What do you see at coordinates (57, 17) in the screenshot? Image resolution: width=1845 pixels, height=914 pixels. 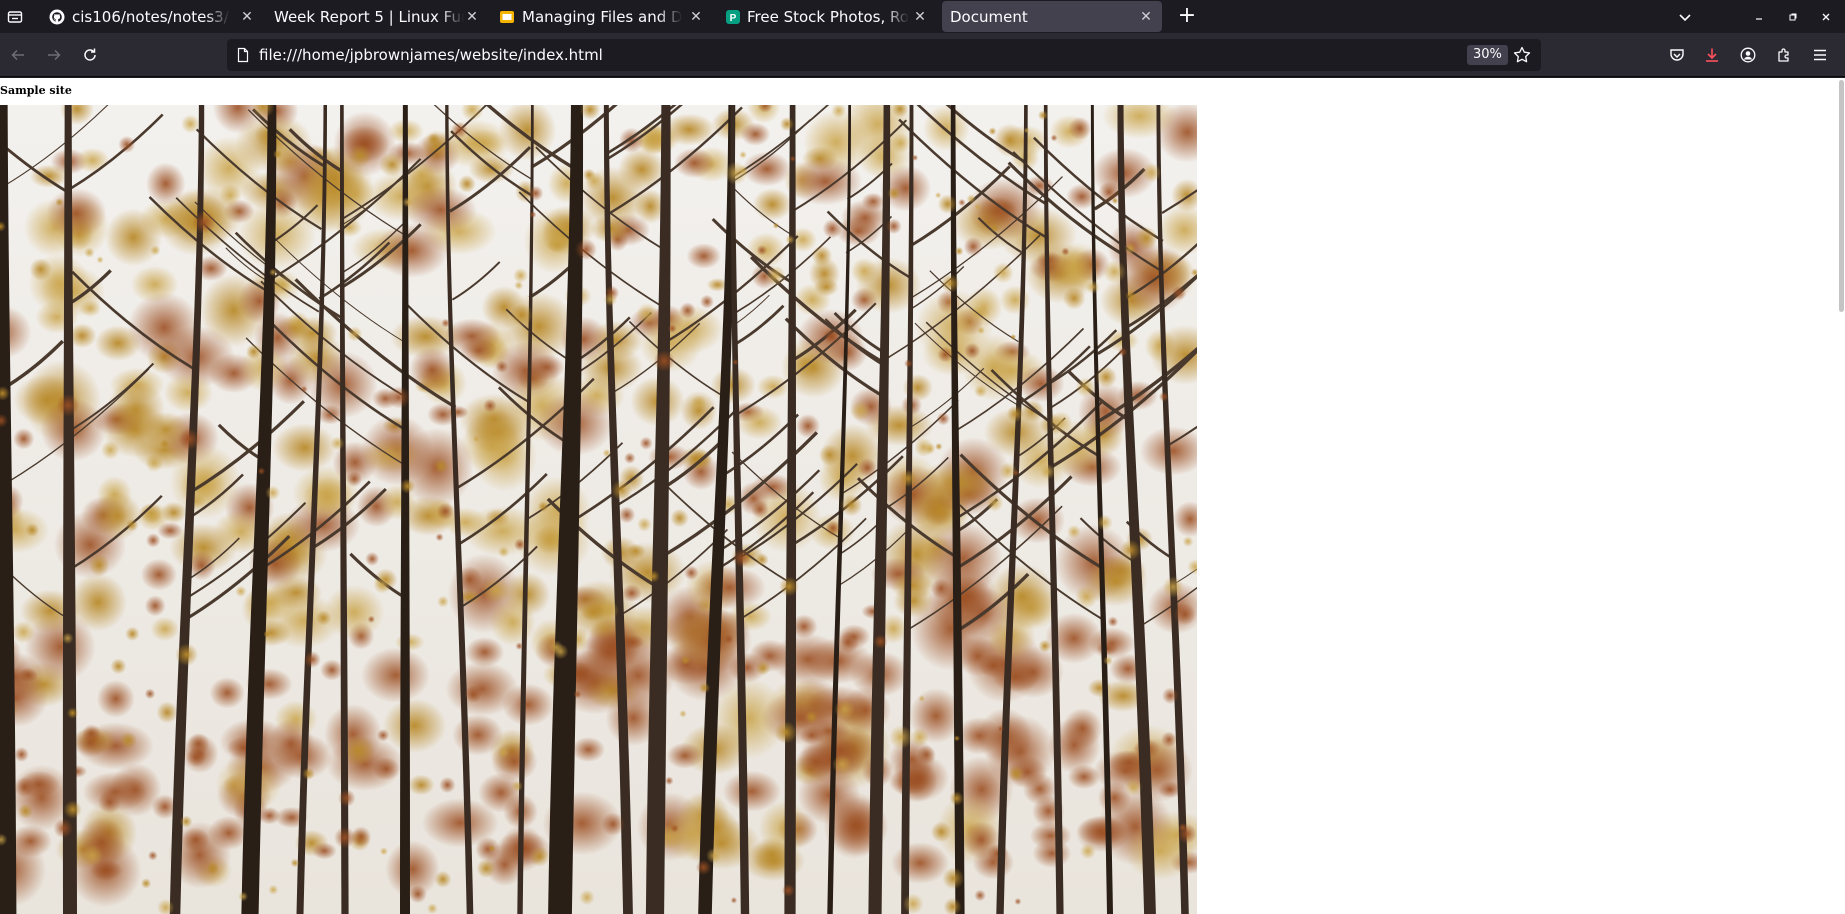 I see `github-icon` at bounding box center [57, 17].